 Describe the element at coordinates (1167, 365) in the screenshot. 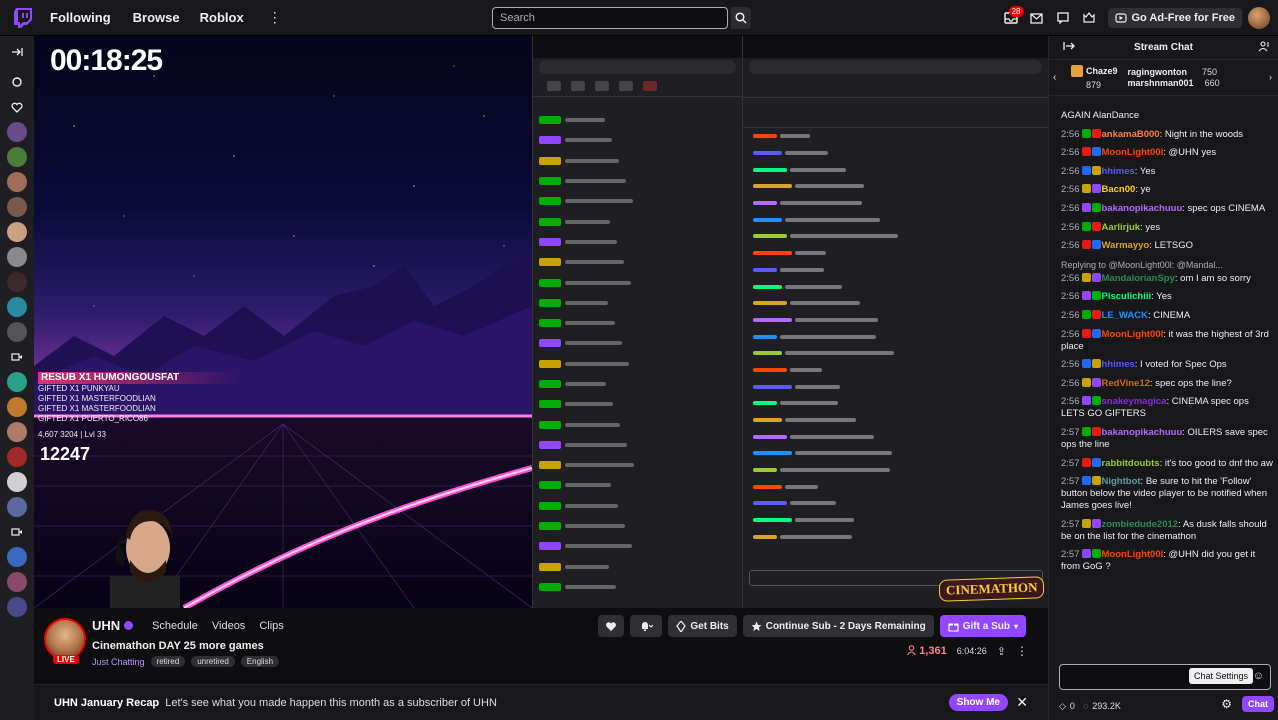

I see `chat-message: 2:56 hhimes: I voted for Spec Ops` at that location.